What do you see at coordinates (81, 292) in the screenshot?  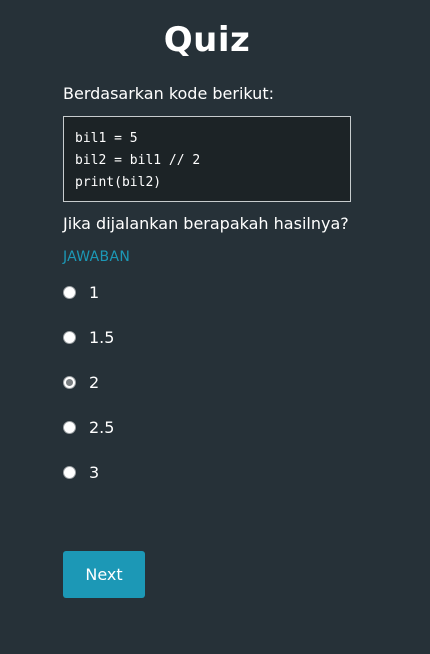 I see `answer-option-1: 1` at bounding box center [81, 292].